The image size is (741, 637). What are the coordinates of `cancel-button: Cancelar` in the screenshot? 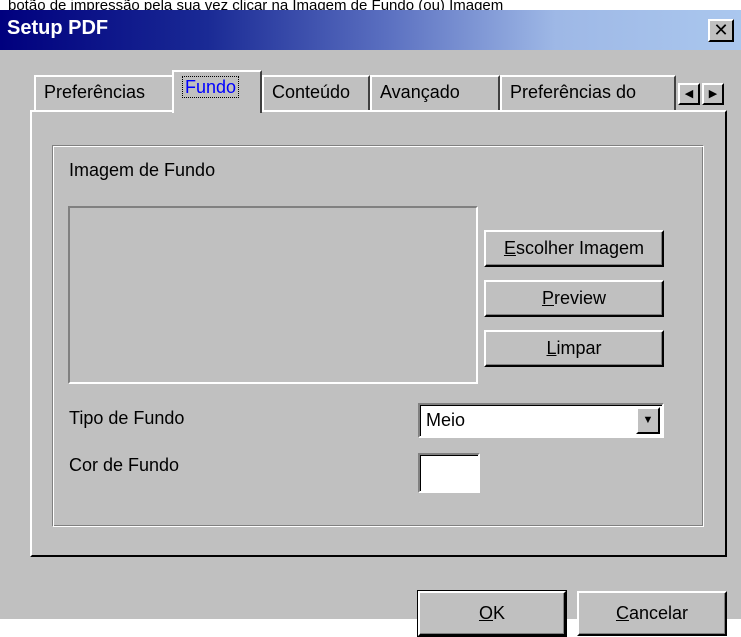 It's located at (652, 613).